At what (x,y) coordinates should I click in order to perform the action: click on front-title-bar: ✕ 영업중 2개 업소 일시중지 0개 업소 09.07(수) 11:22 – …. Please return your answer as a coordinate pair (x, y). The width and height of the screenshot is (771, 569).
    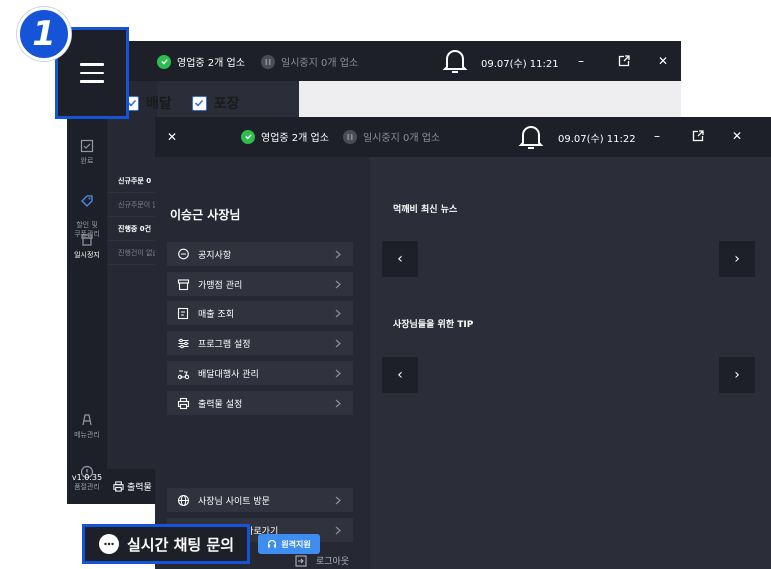
    Looking at the image, I should click on (463, 137).